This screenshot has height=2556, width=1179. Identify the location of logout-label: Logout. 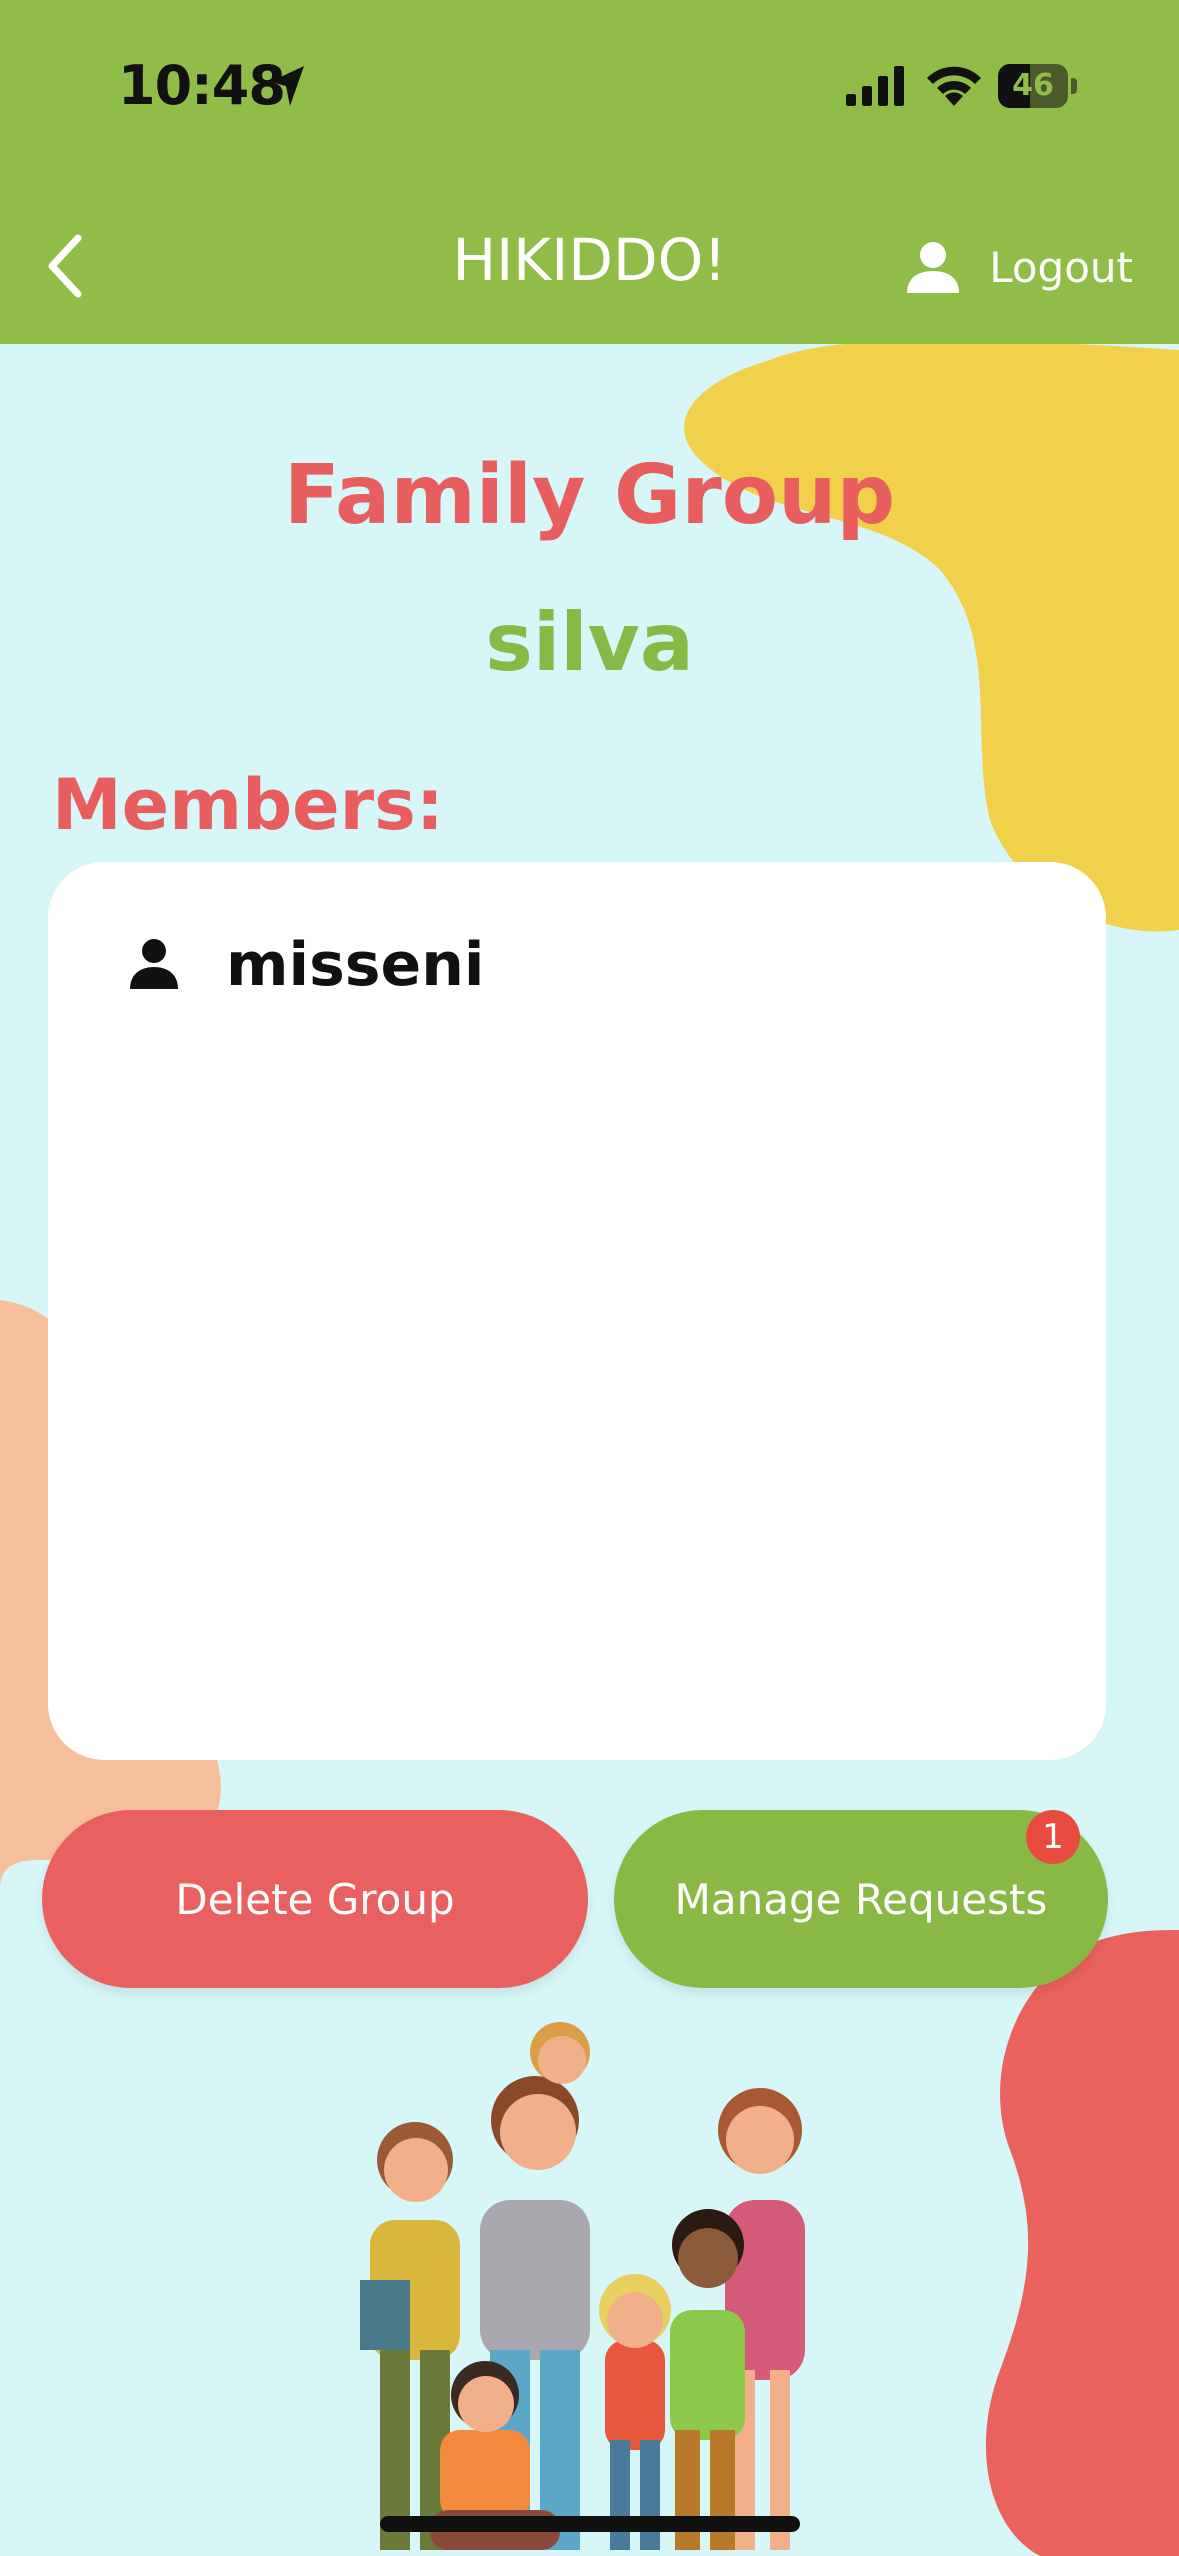
(1061, 267).